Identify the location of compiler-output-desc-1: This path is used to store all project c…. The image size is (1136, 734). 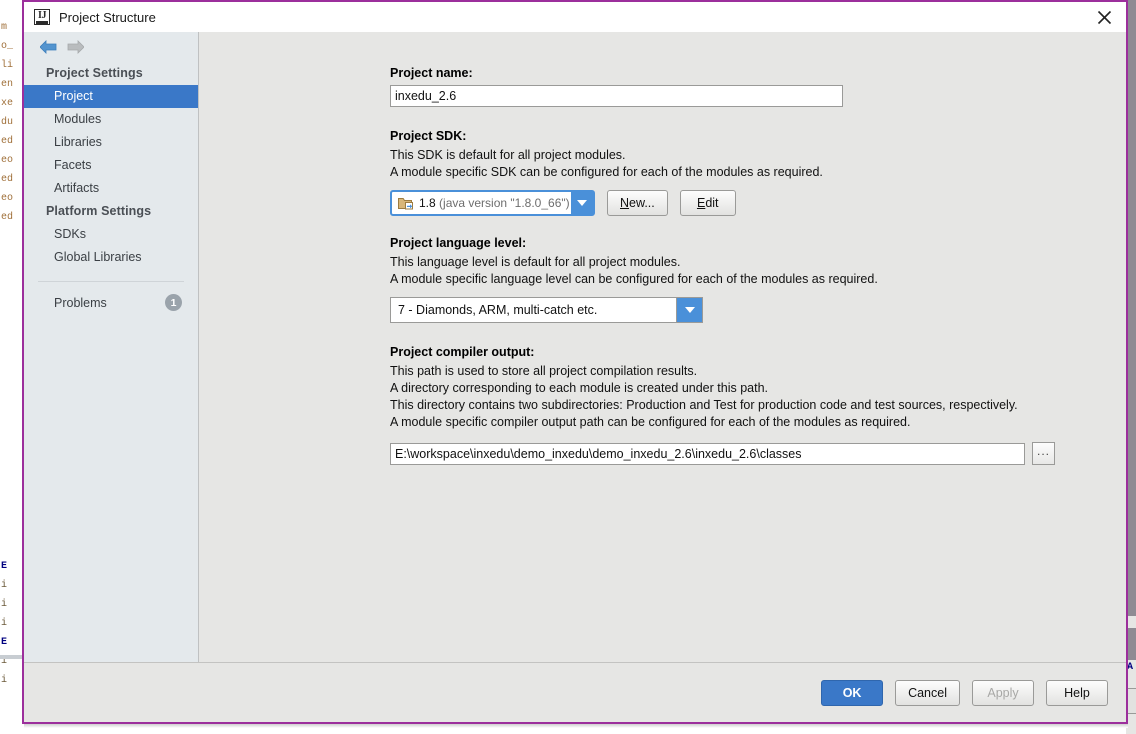
(544, 371).